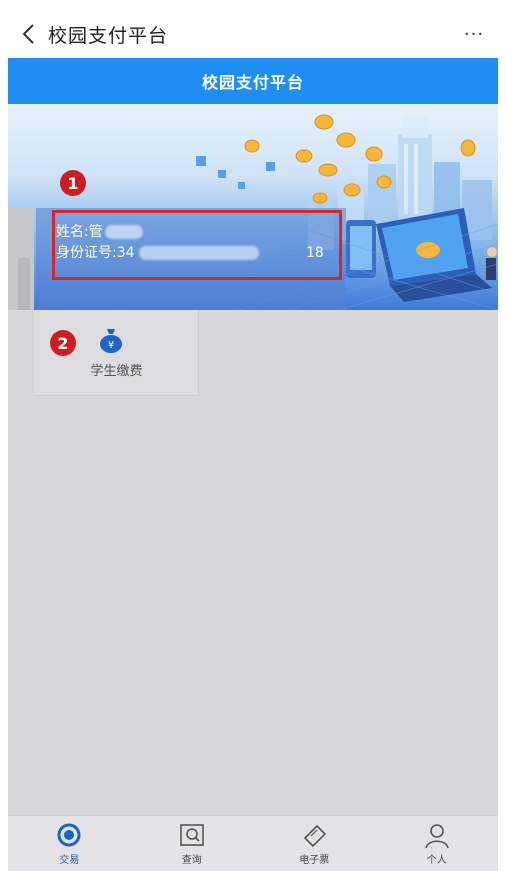 Image resolution: width=505 pixels, height=871 pixels. Describe the element at coordinates (157, 232) in the screenshot. I see `user-name-row: 姓名:管` at that location.